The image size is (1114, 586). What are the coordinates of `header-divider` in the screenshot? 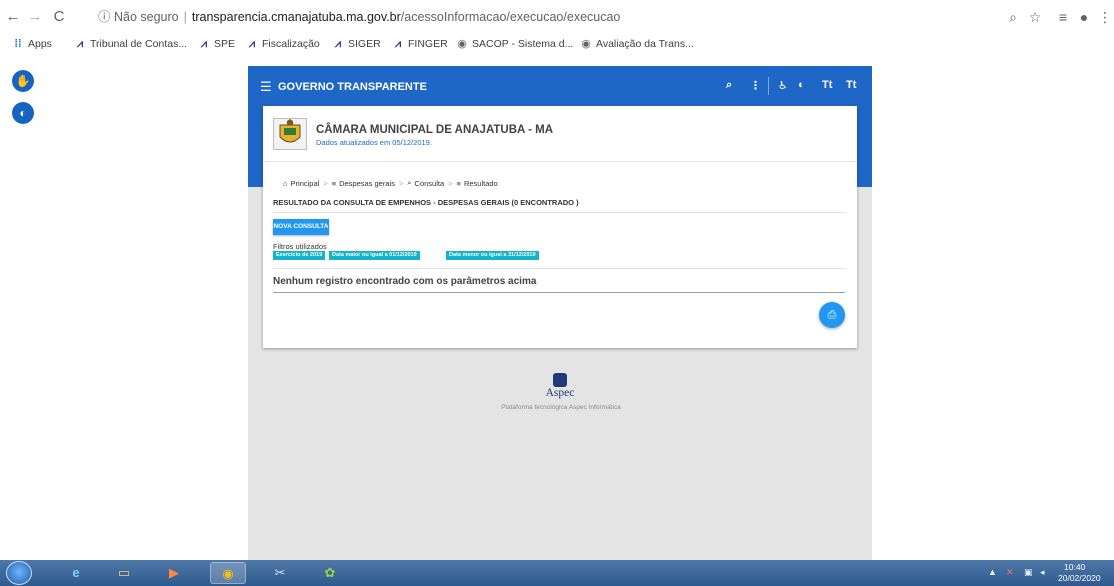 It's located at (768, 86).